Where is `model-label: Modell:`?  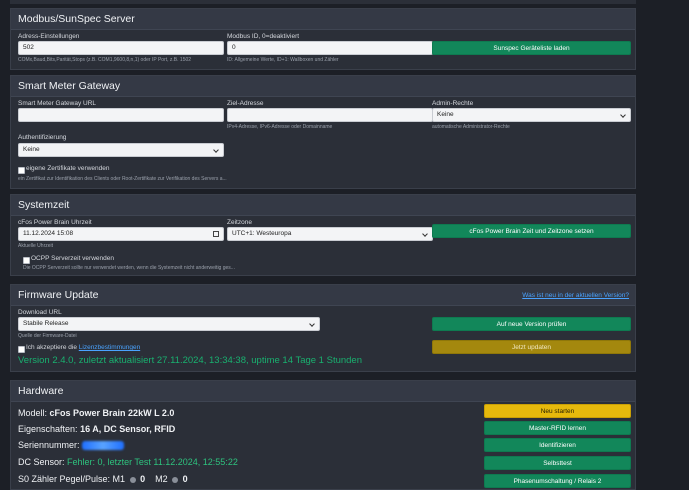 model-label: Modell: is located at coordinates (33, 413).